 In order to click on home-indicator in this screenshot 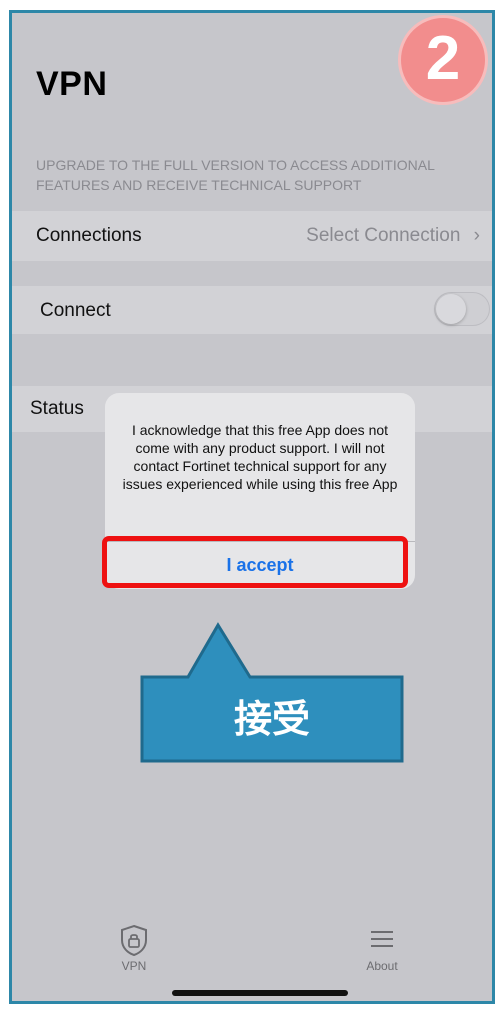, I will do `click(260, 993)`.